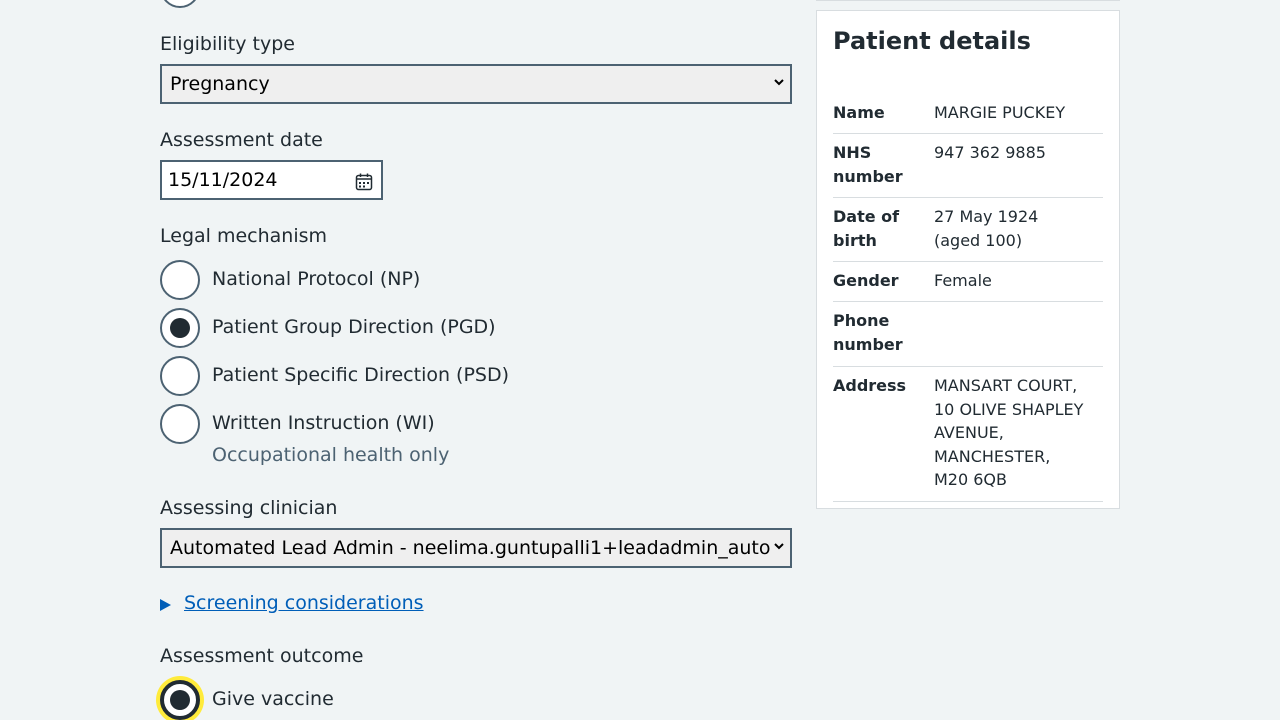  What do you see at coordinates (273, 699) in the screenshot?
I see `radio-label: Give vaccine` at bounding box center [273, 699].